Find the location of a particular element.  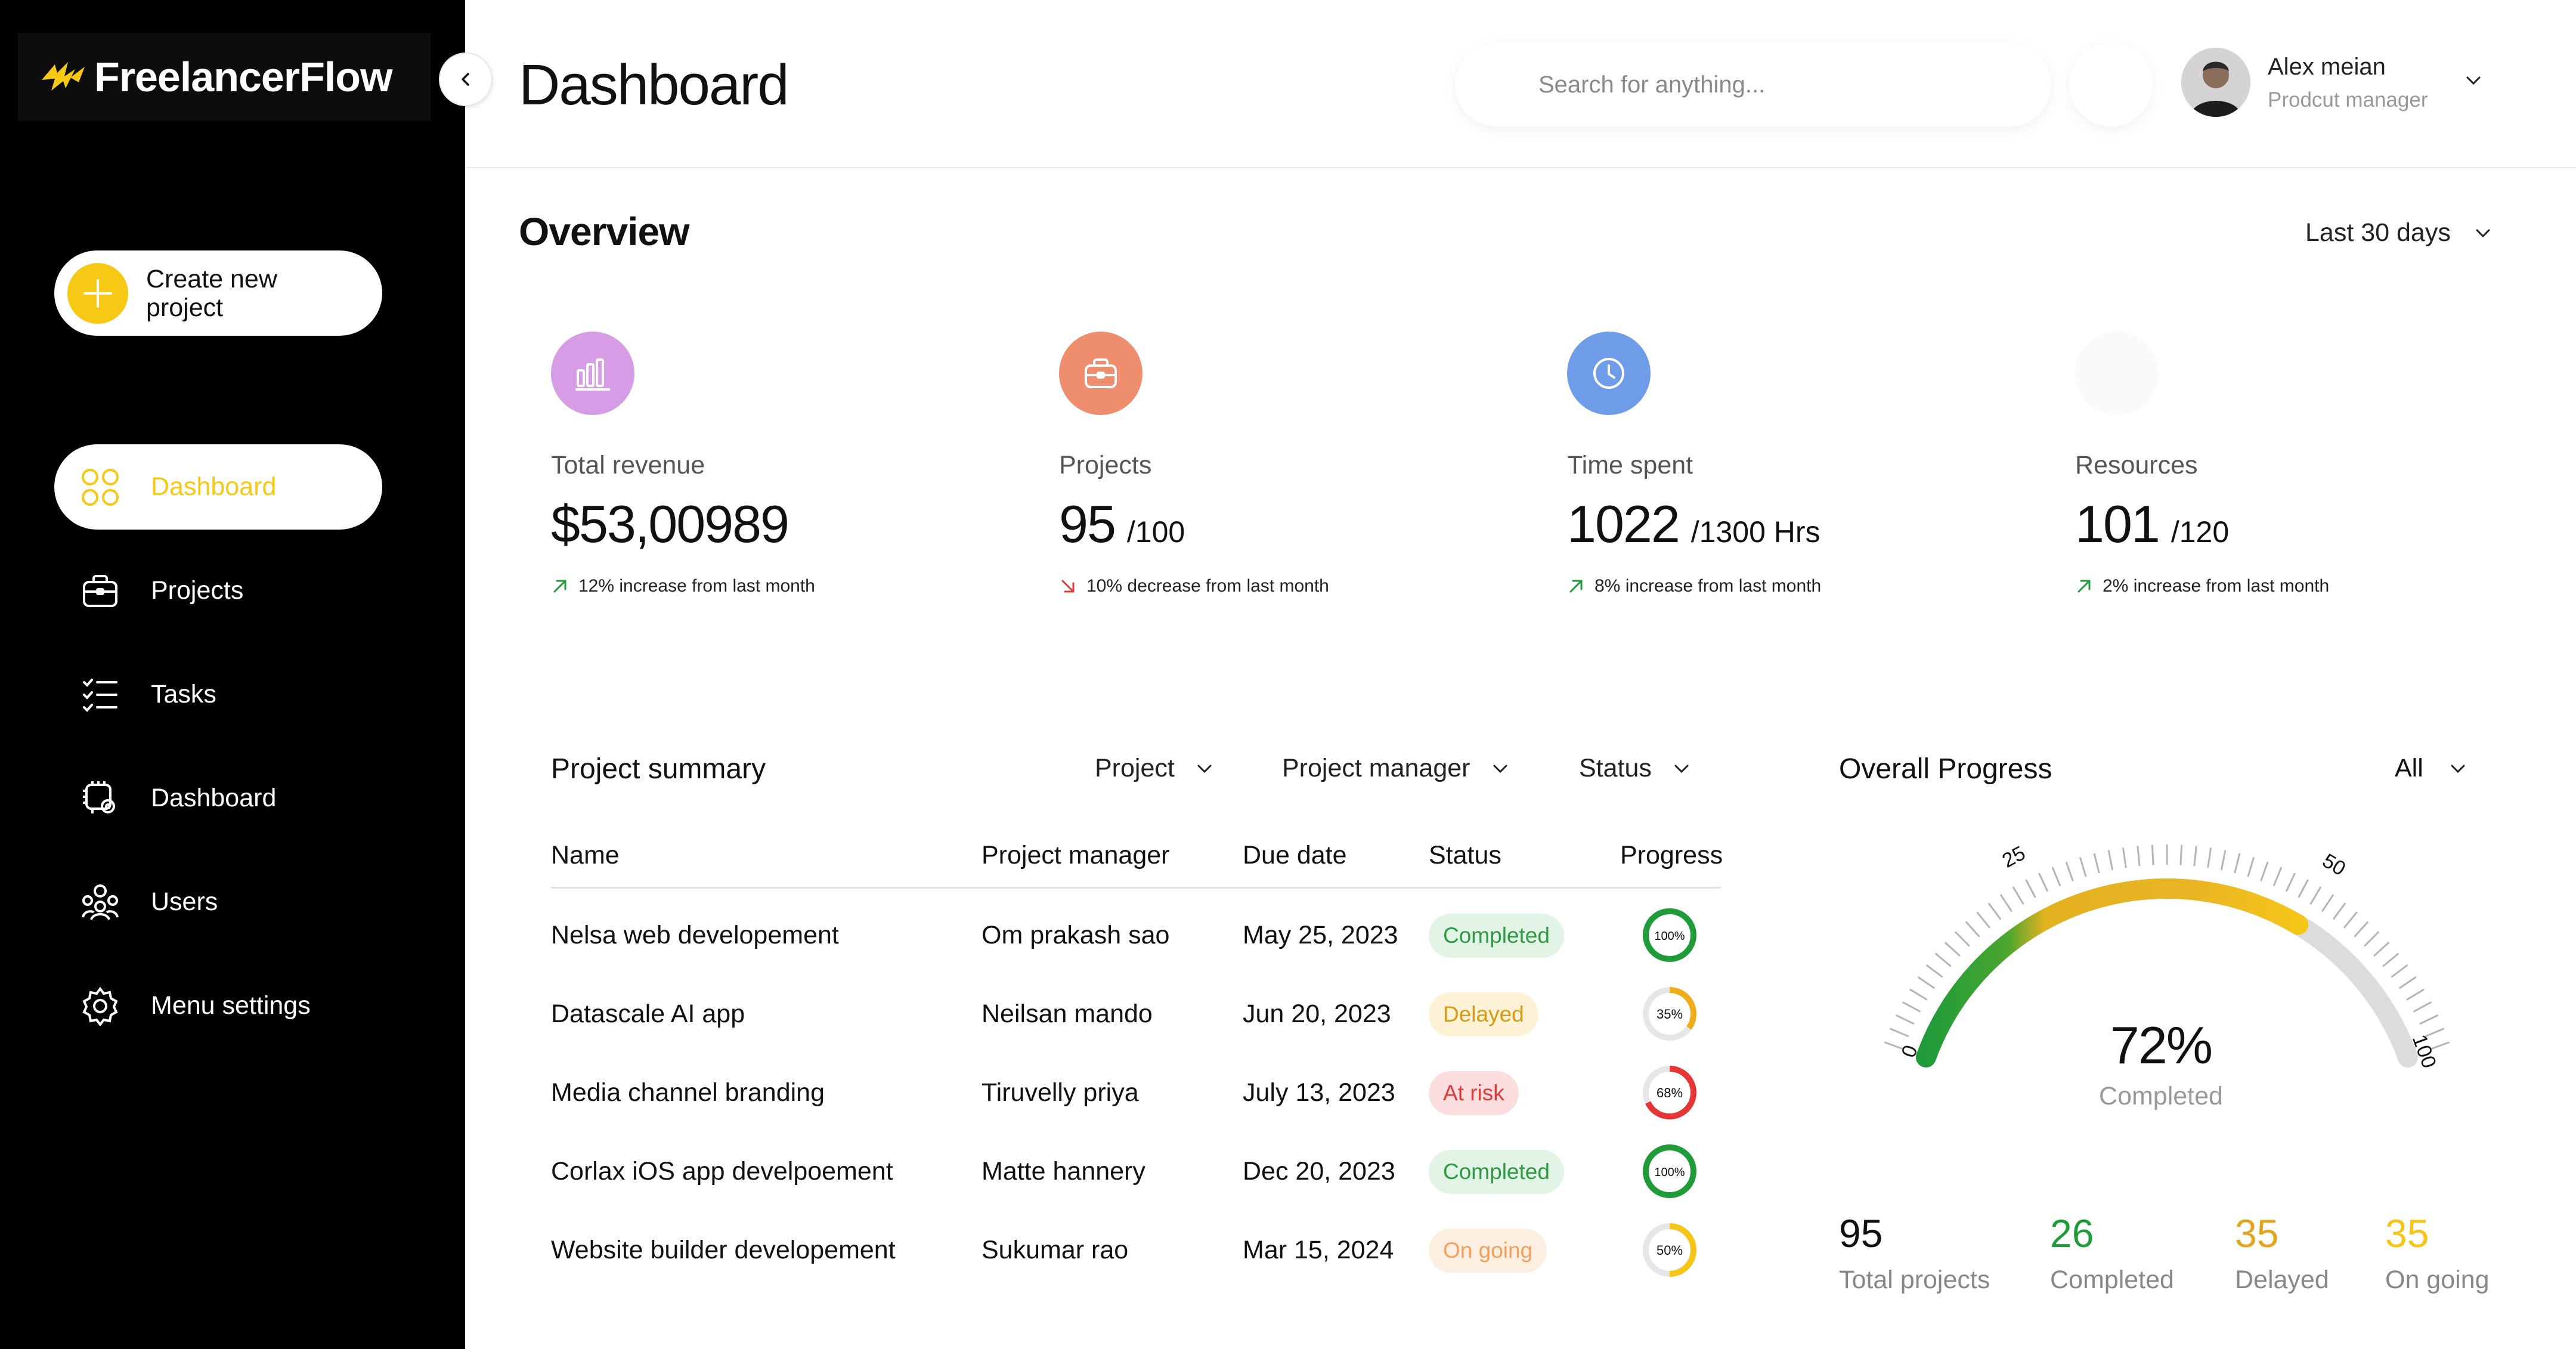

filter-project-manager: Project manager is located at coordinates (1396, 768).